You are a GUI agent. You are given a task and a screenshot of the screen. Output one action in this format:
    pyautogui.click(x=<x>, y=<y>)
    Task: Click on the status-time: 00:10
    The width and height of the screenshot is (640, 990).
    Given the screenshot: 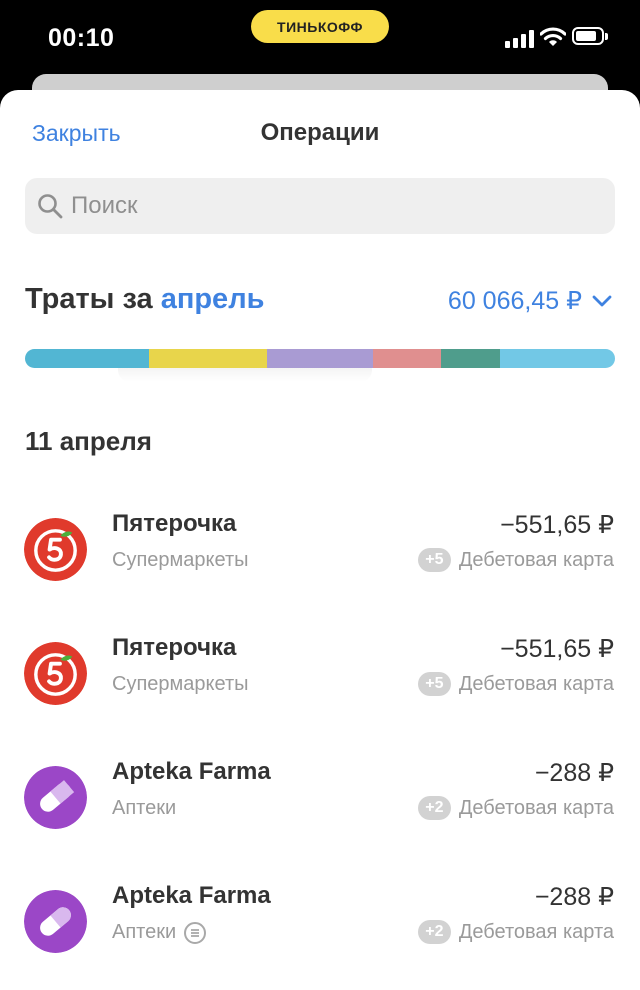 What is the action you would take?
    pyautogui.click(x=81, y=38)
    